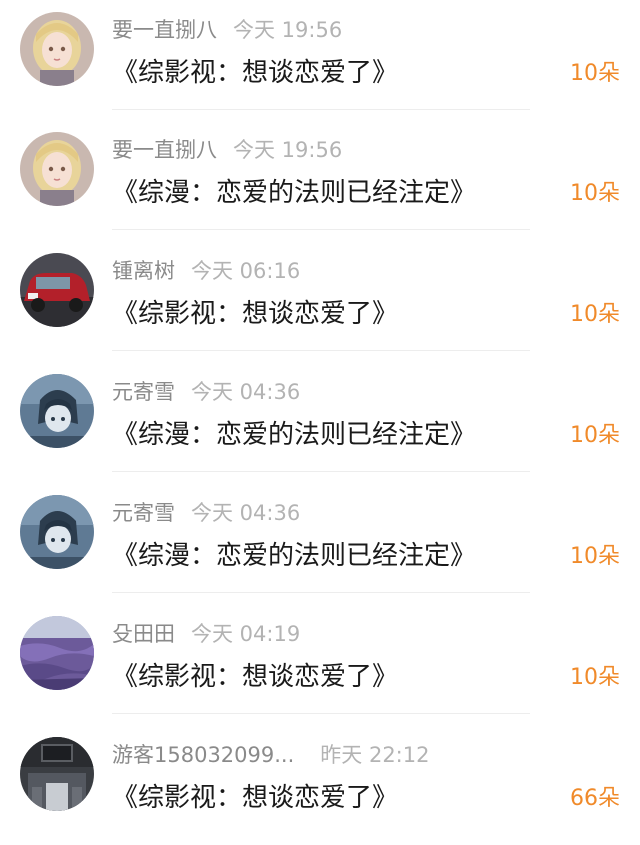  I want to click on list-item: 游客158032099... 昨天 22:12 《综影视：想谈恋爱了》 66朵, so click(320, 785).